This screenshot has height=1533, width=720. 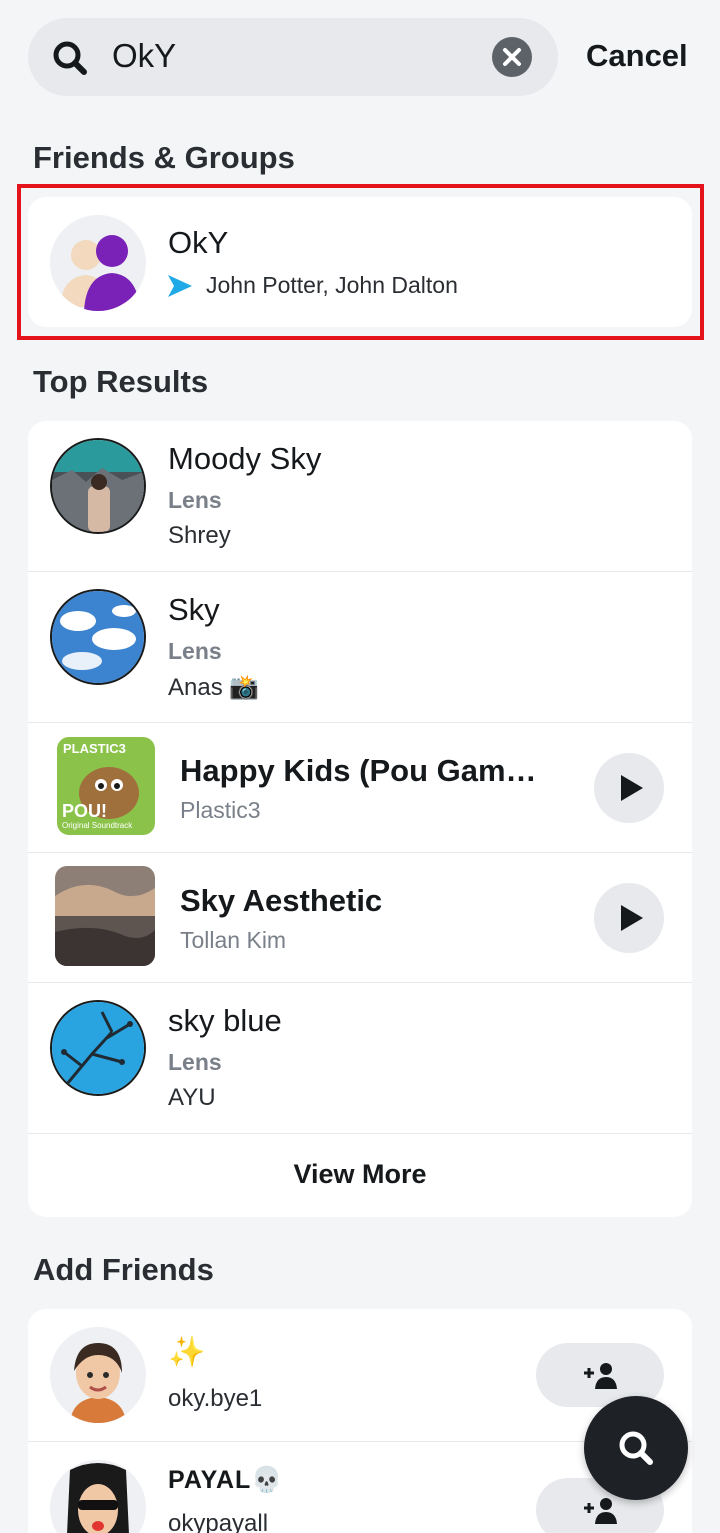 What do you see at coordinates (245, 458) in the screenshot?
I see `result-name: Moody Sky` at bounding box center [245, 458].